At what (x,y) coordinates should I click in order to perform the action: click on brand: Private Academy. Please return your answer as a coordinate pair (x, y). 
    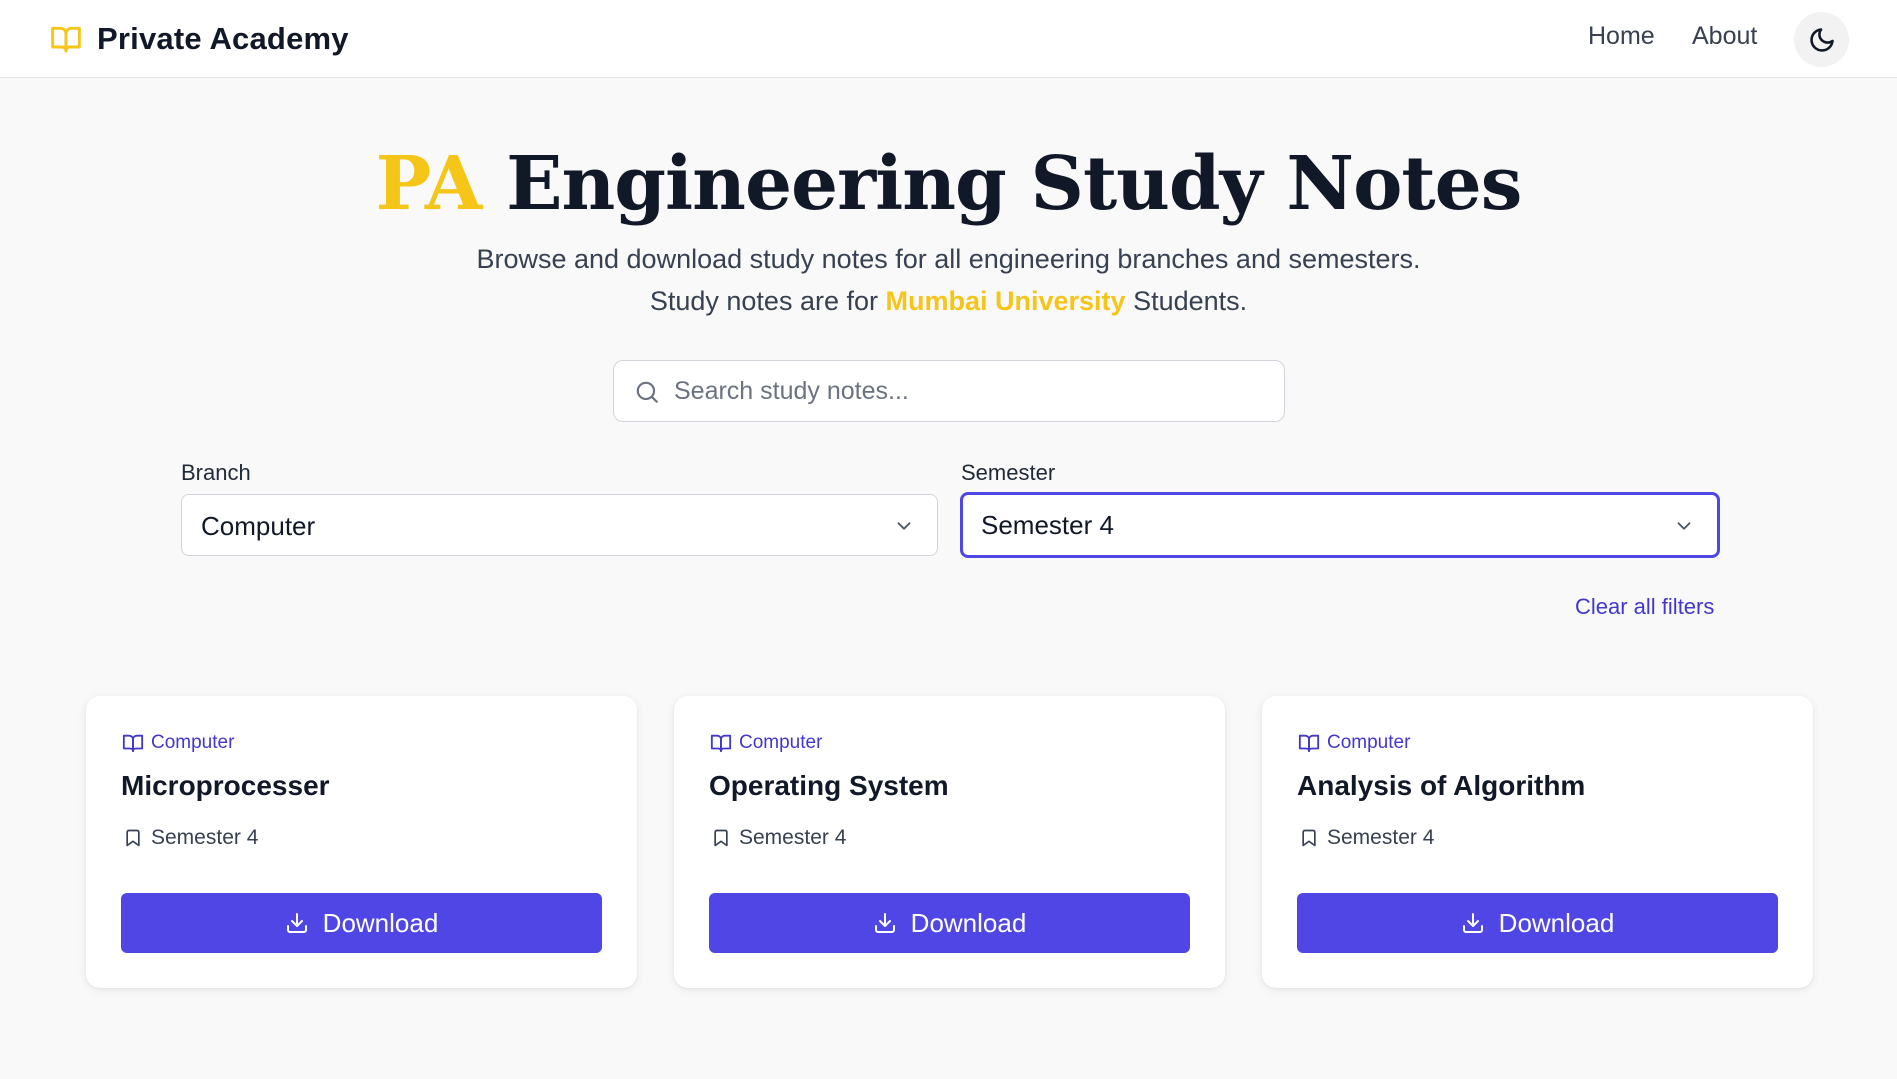
    Looking at the image, I should click on (198, 39).